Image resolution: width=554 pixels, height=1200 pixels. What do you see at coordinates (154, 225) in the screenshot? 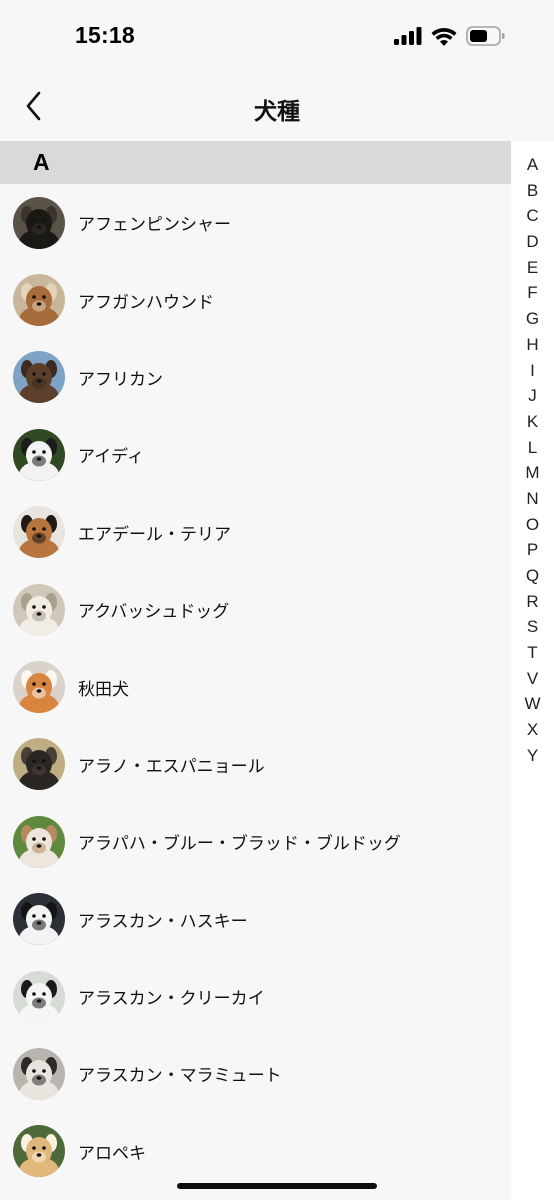
I see `breed-name: アフェンピンシャー` at bounding box center [154, 225].